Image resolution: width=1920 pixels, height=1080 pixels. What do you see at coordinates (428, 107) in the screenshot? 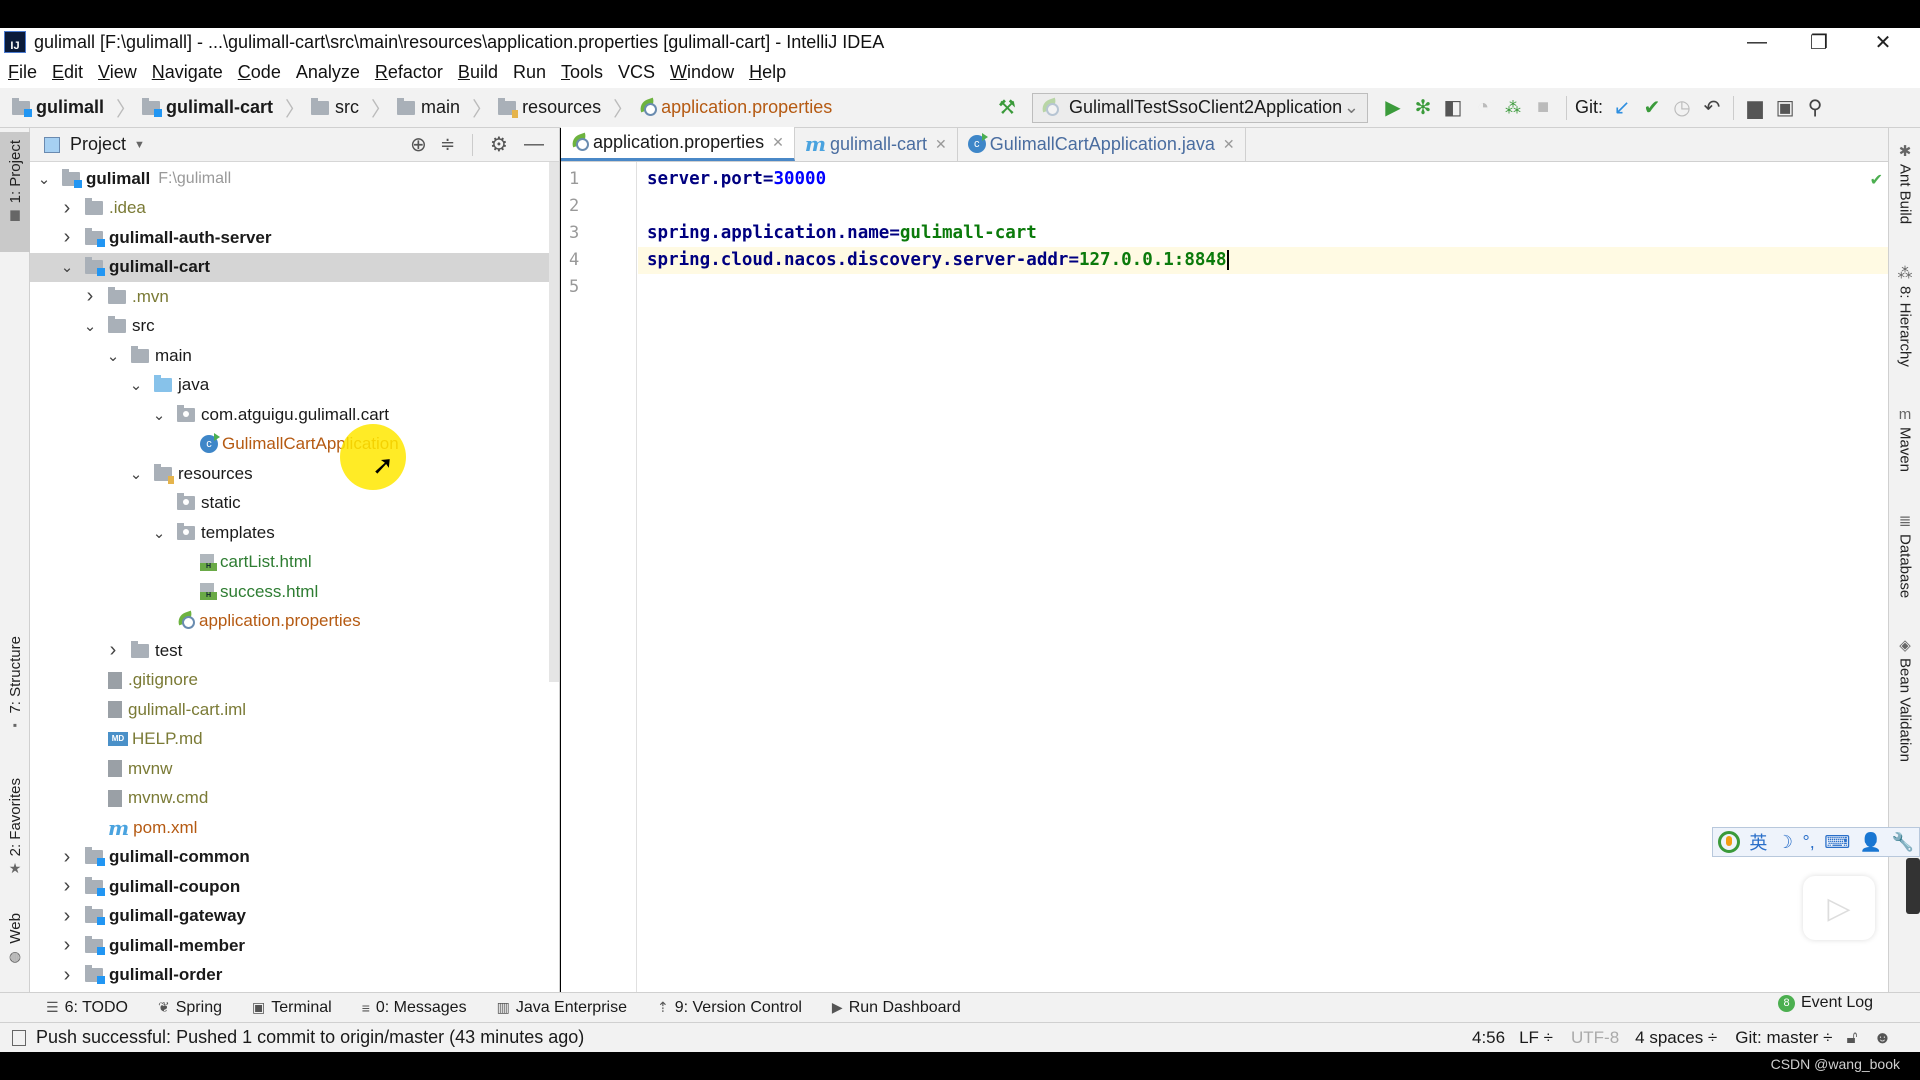
I see `breadcrumb-item: main` at bounding box center [428, 107].